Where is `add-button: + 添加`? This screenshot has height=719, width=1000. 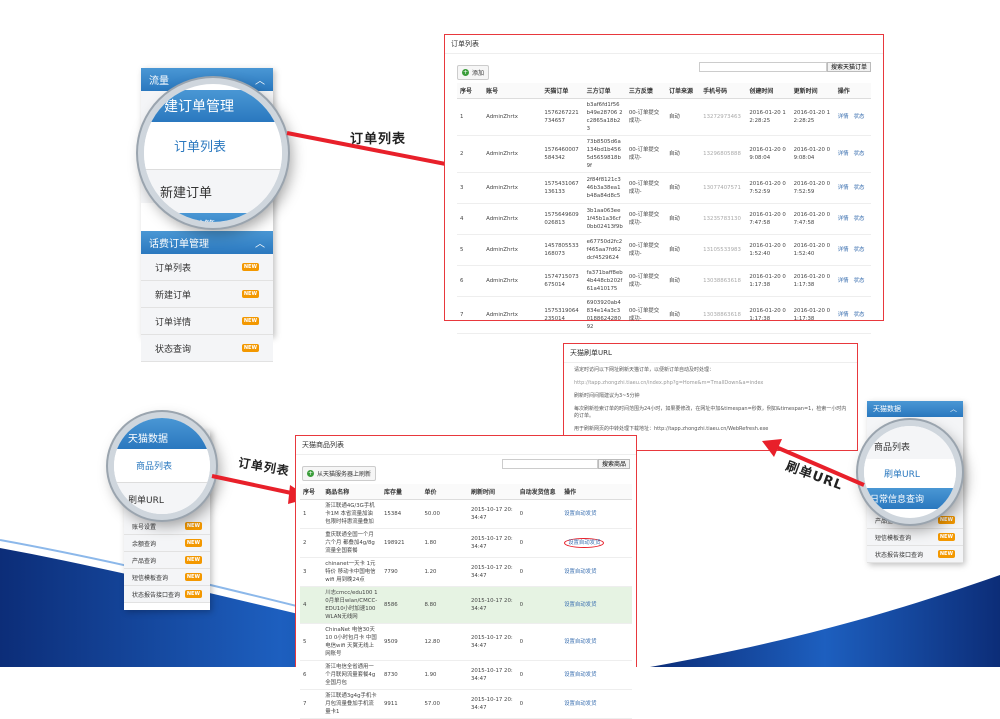
add-button: + 添加 is located at coordinates (473, 72).